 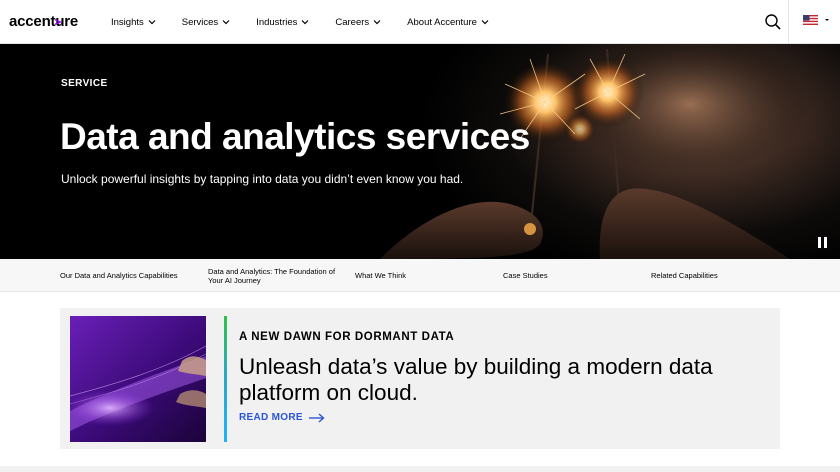 I want to click on read-more-label: READ MORE, so click(x=271, y=417).